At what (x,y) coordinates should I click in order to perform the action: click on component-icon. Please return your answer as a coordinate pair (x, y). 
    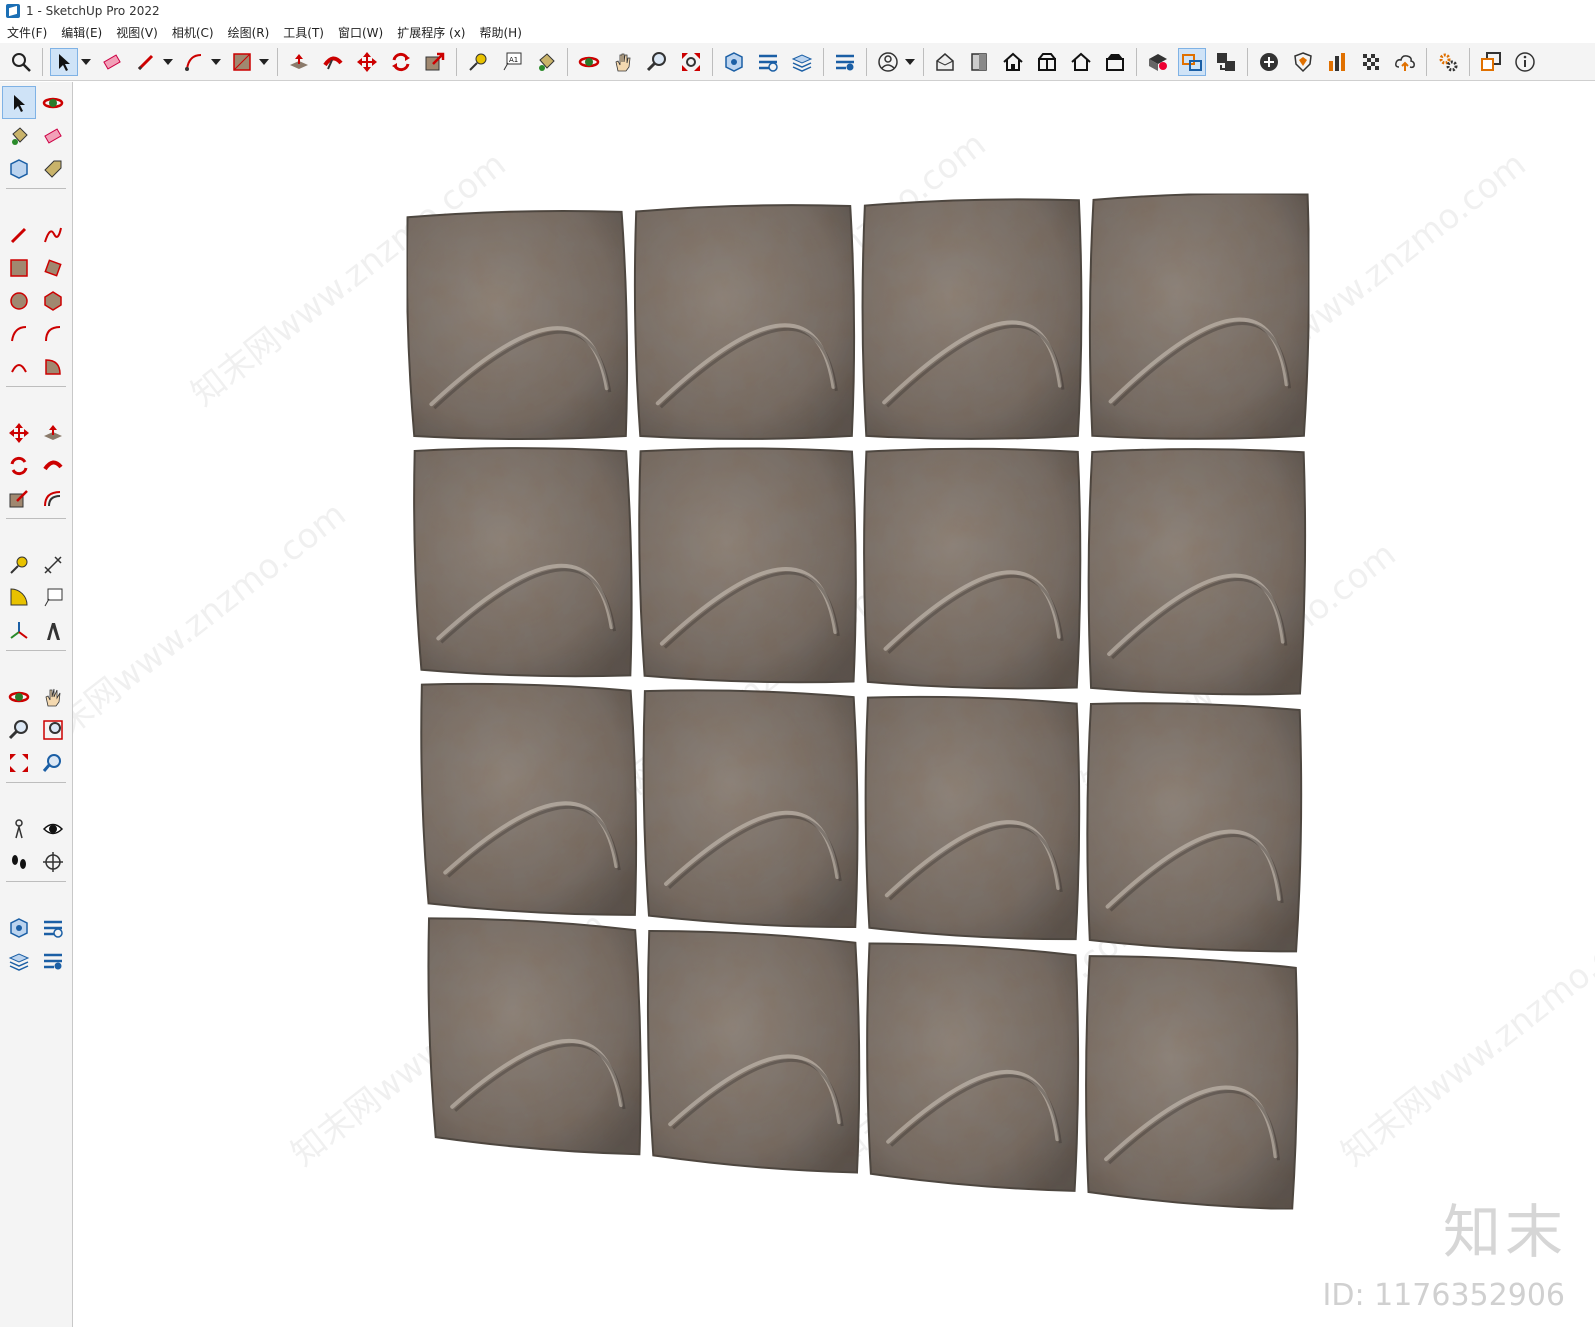
    Looking at the image, I should click on (19, 168).